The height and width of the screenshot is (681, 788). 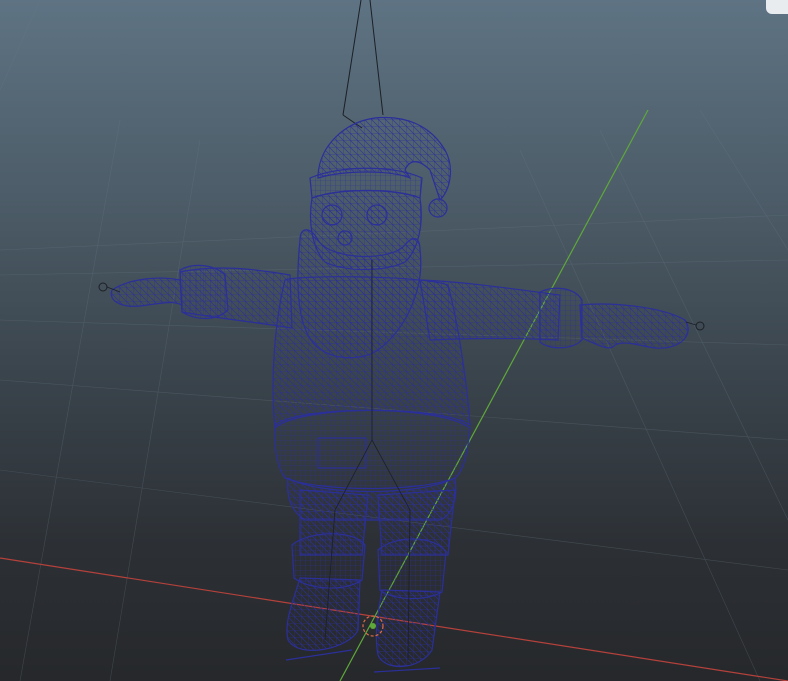 I want to click on right-arm-mesh, so click(x=490, y=310).